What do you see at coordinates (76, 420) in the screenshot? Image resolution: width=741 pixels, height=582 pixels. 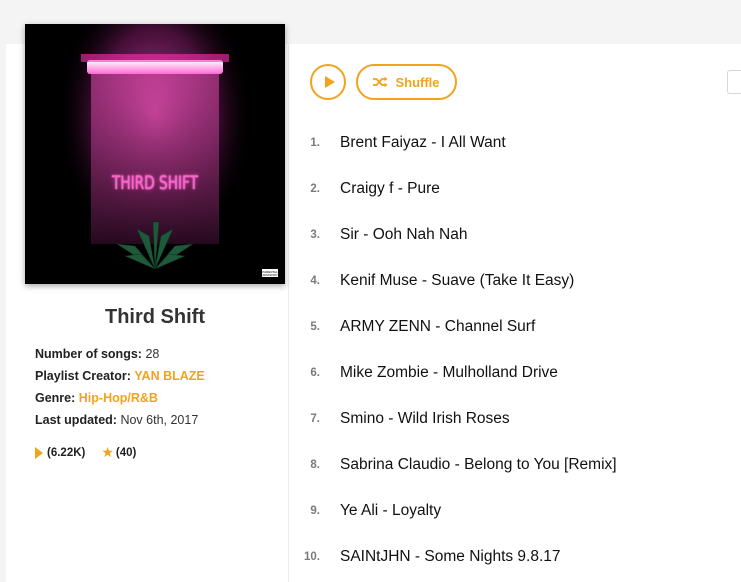 I see `meta-updated-label: Last updated:` at bounding box center [76, 420].